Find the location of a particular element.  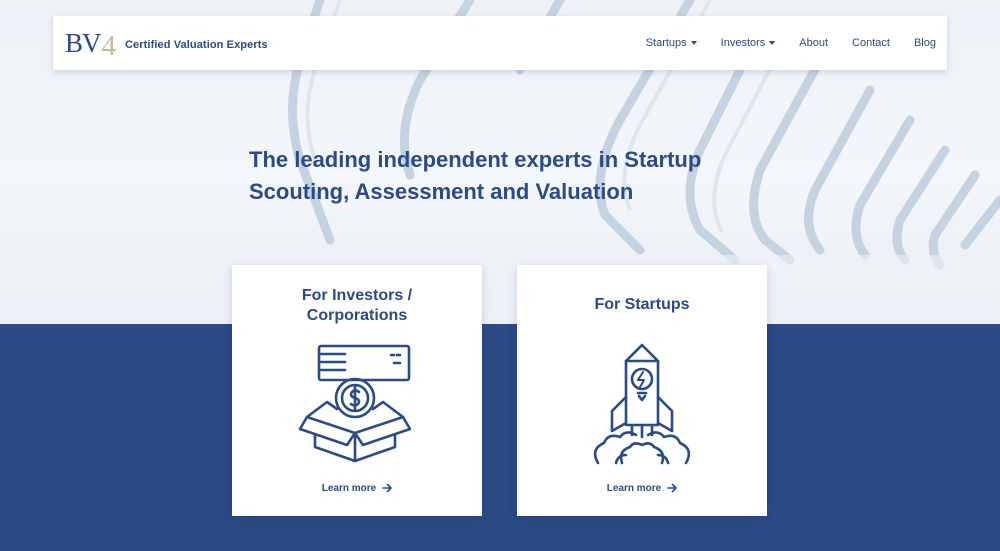

startups-card-title: For Startups is located at coordinates (642, 305).